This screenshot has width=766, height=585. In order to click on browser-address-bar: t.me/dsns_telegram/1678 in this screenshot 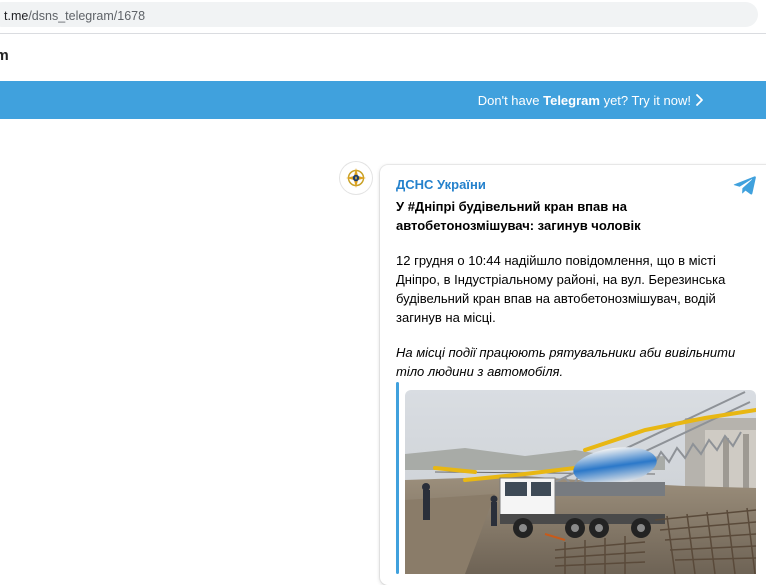, I will do `click(383, 15)`.